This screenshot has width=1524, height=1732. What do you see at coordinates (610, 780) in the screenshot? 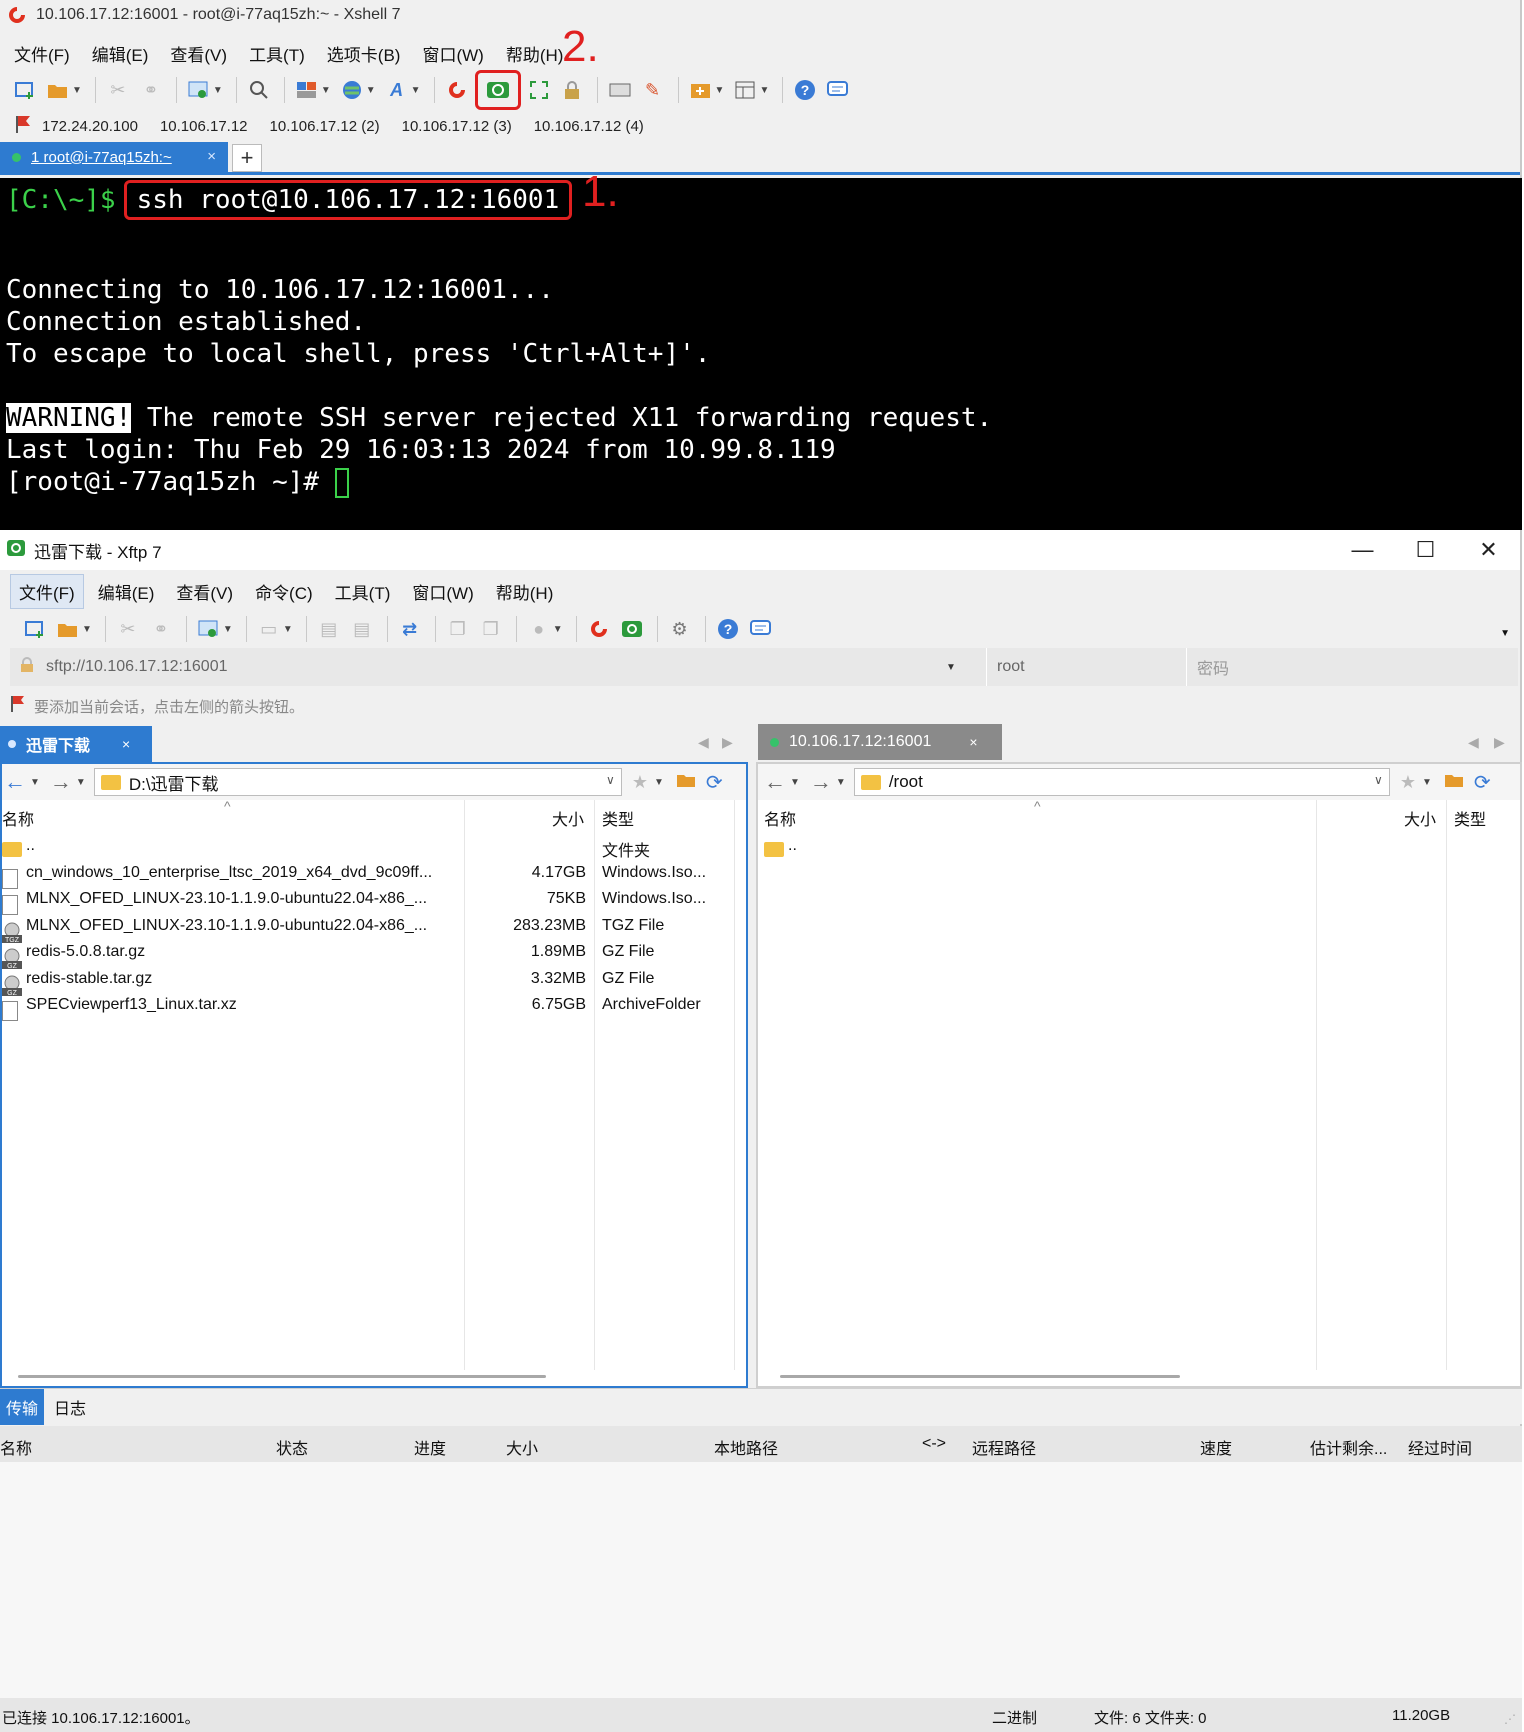
I see `local-path-dropdown-icon: ∨` at bounding box center [610, 780].